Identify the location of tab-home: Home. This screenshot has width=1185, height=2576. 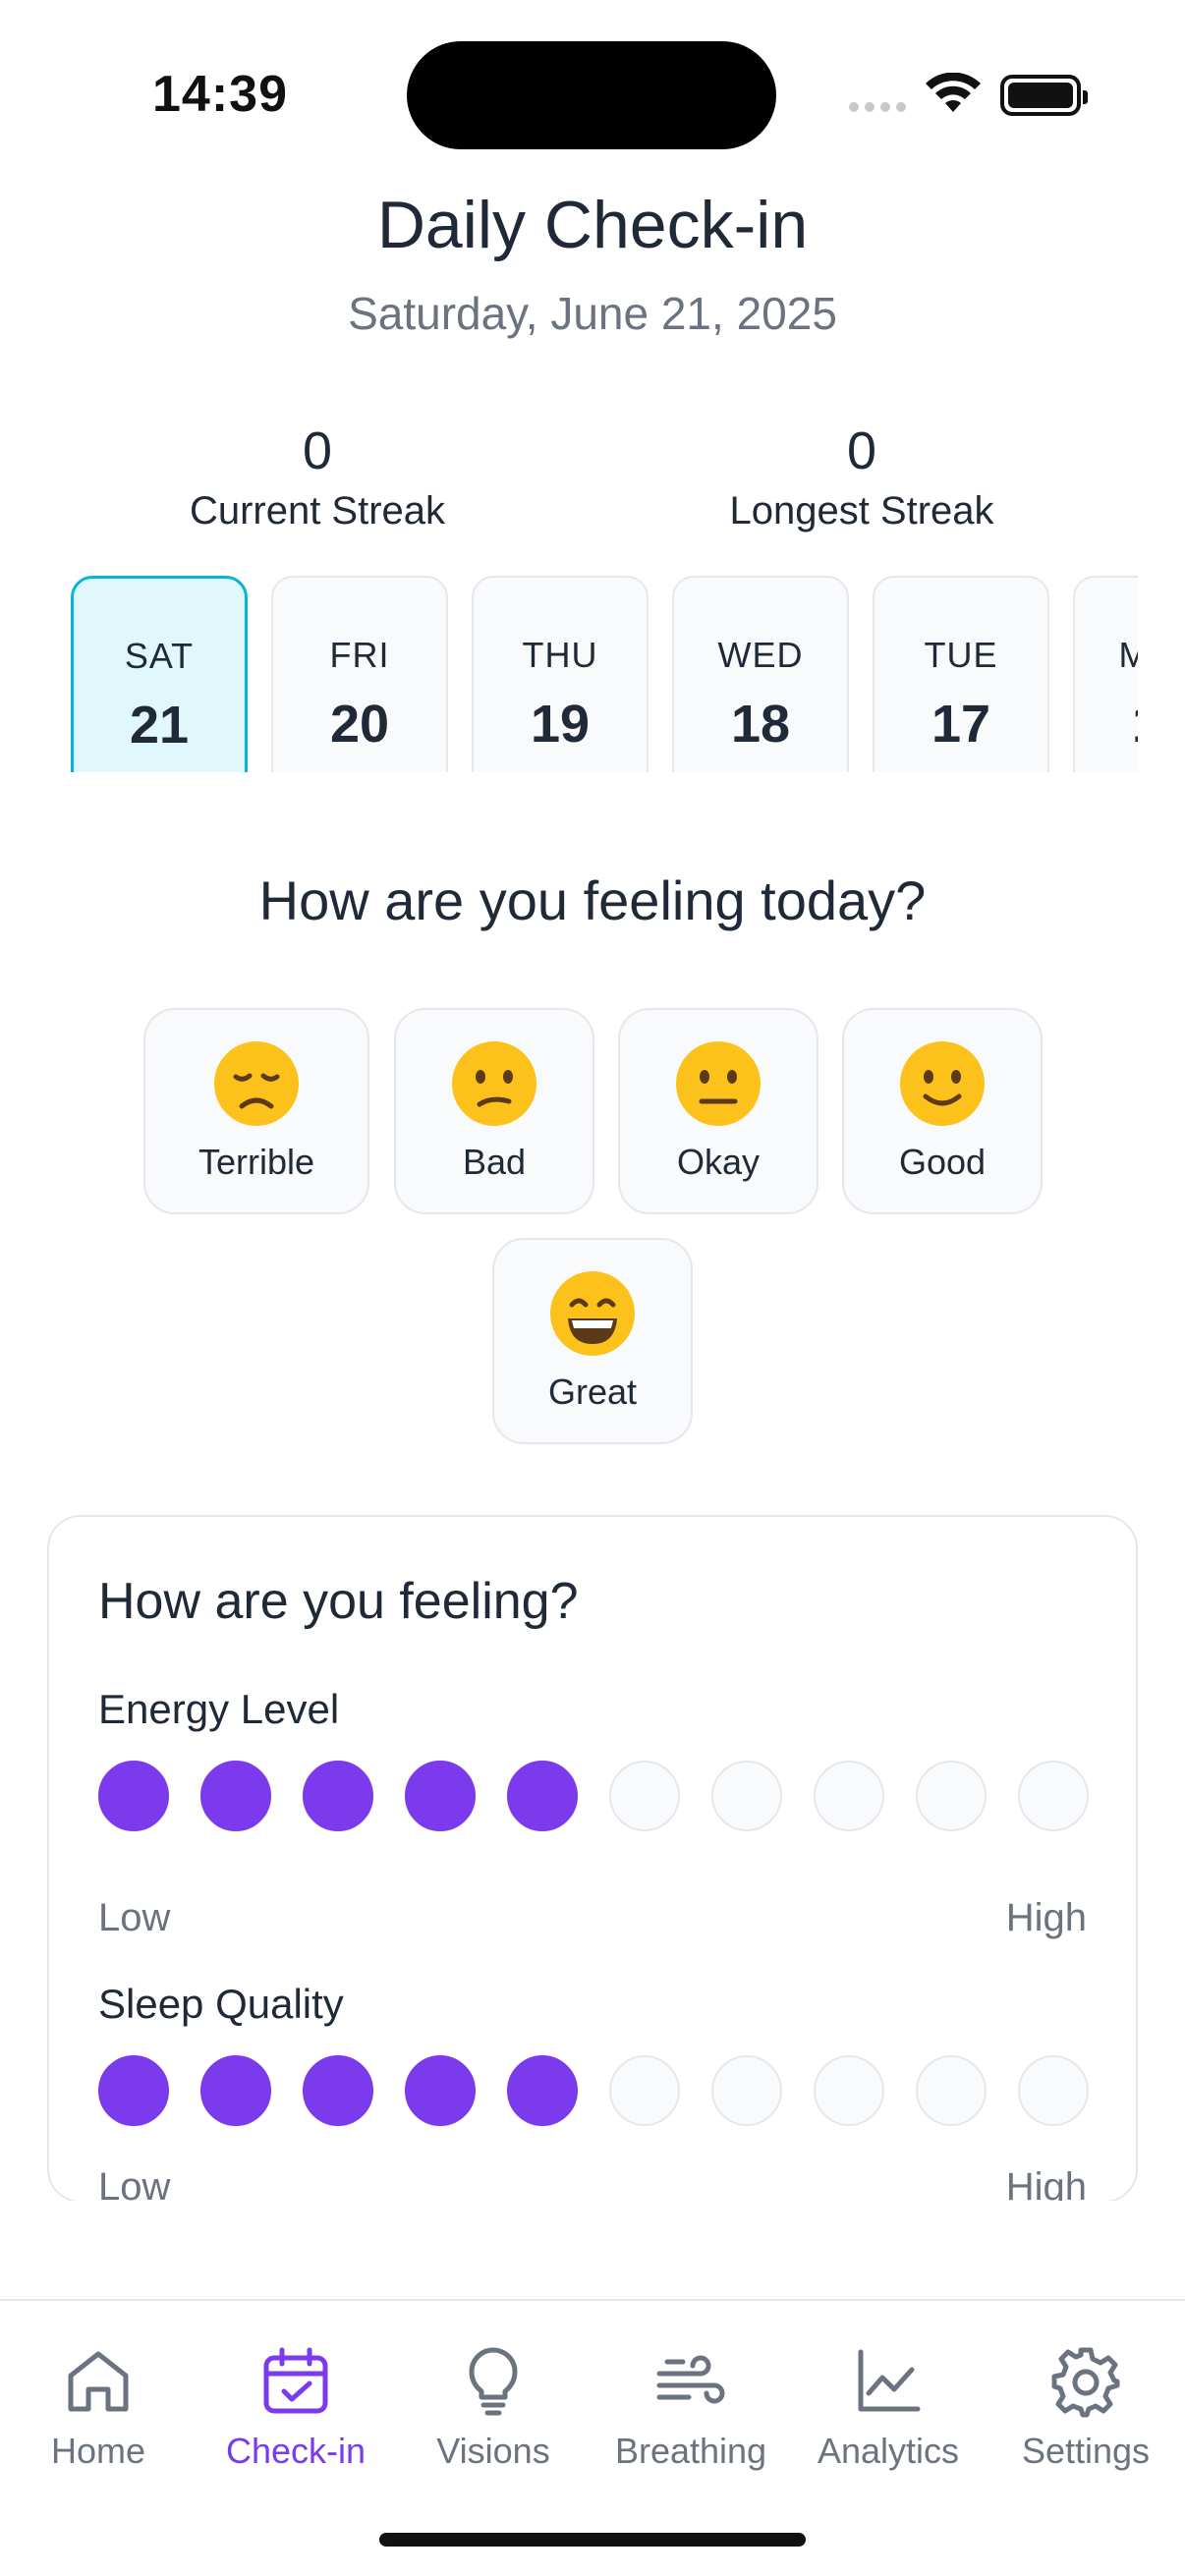
(99, 2408).